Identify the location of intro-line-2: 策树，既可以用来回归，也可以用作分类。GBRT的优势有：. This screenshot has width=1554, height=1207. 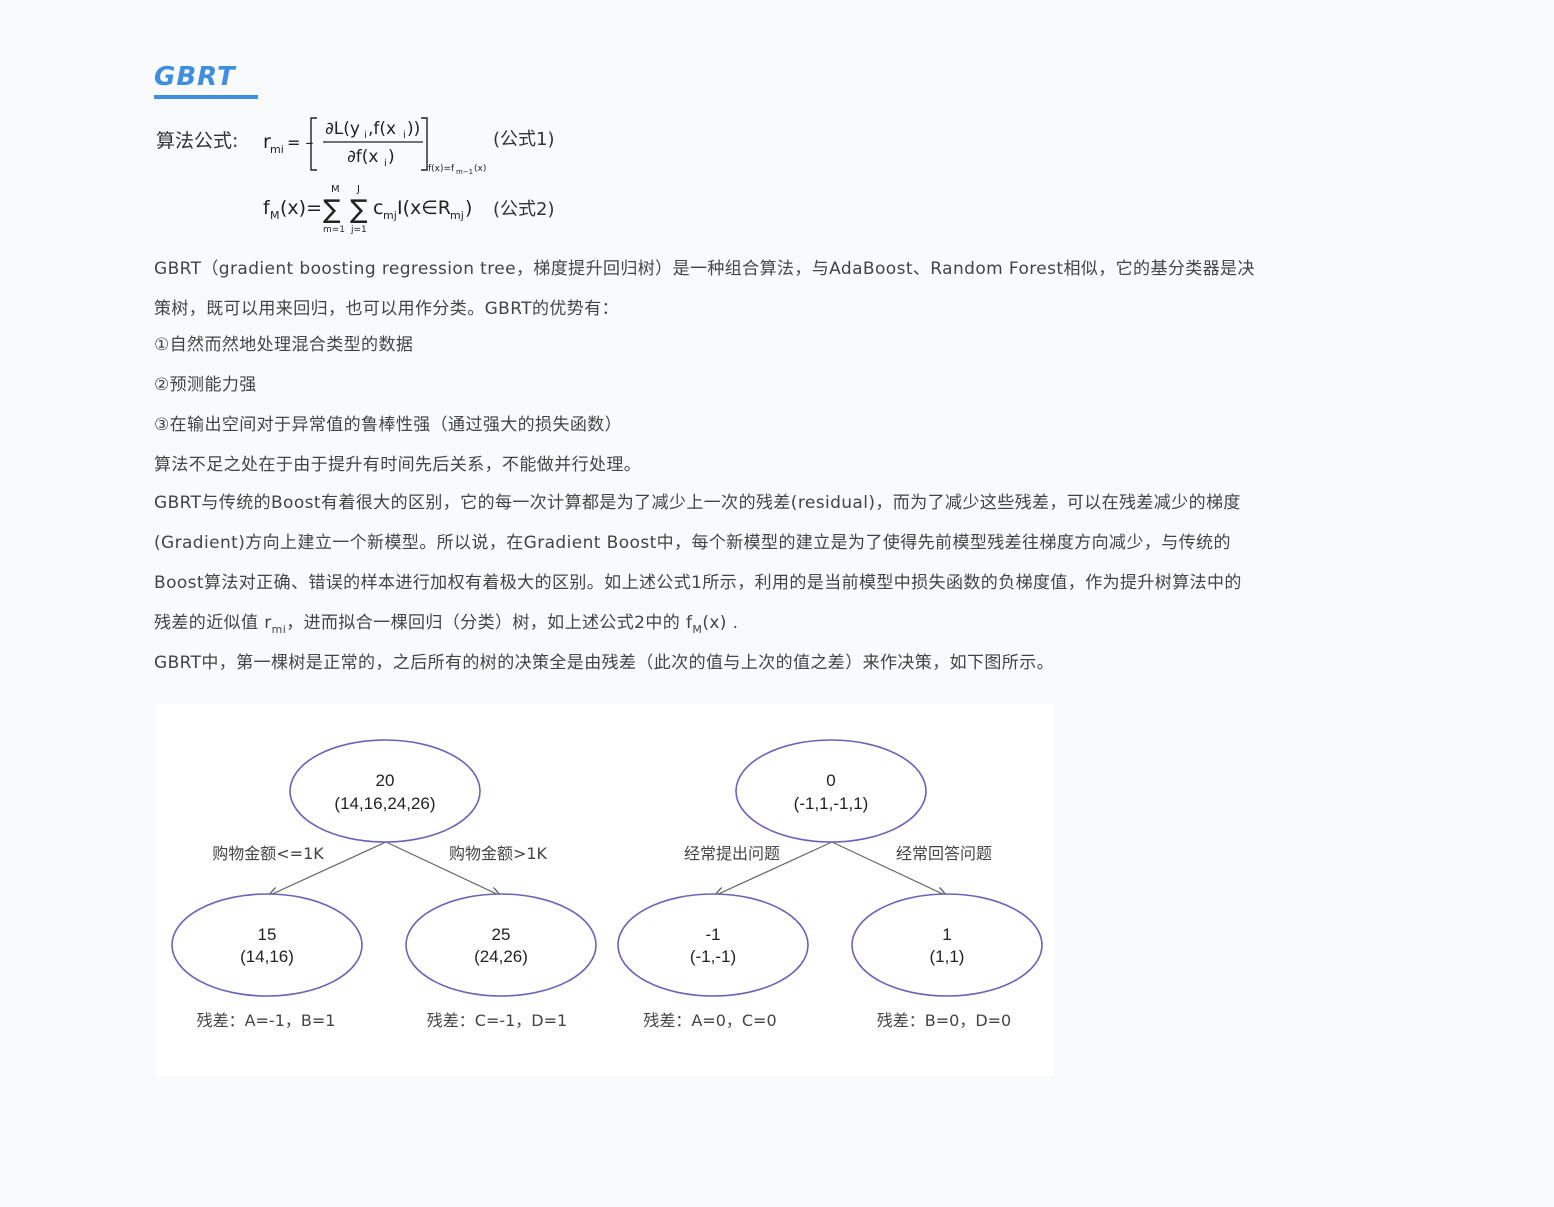
(386, 309).